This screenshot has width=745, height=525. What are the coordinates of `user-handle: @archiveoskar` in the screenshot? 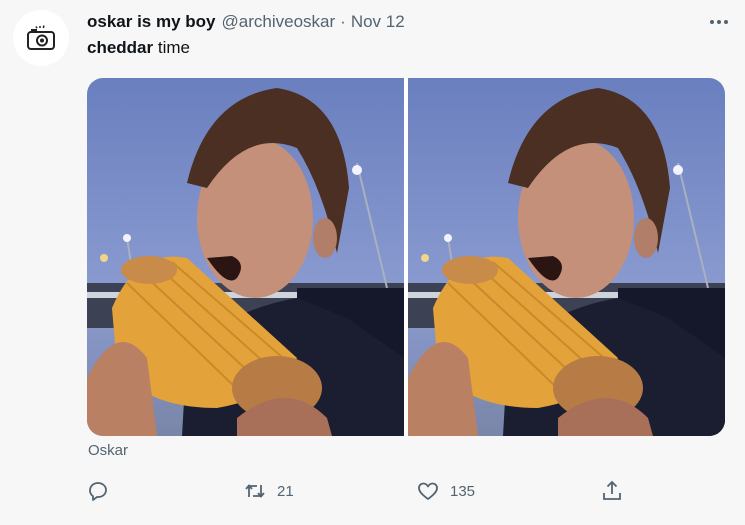 It's located at (279, 22).